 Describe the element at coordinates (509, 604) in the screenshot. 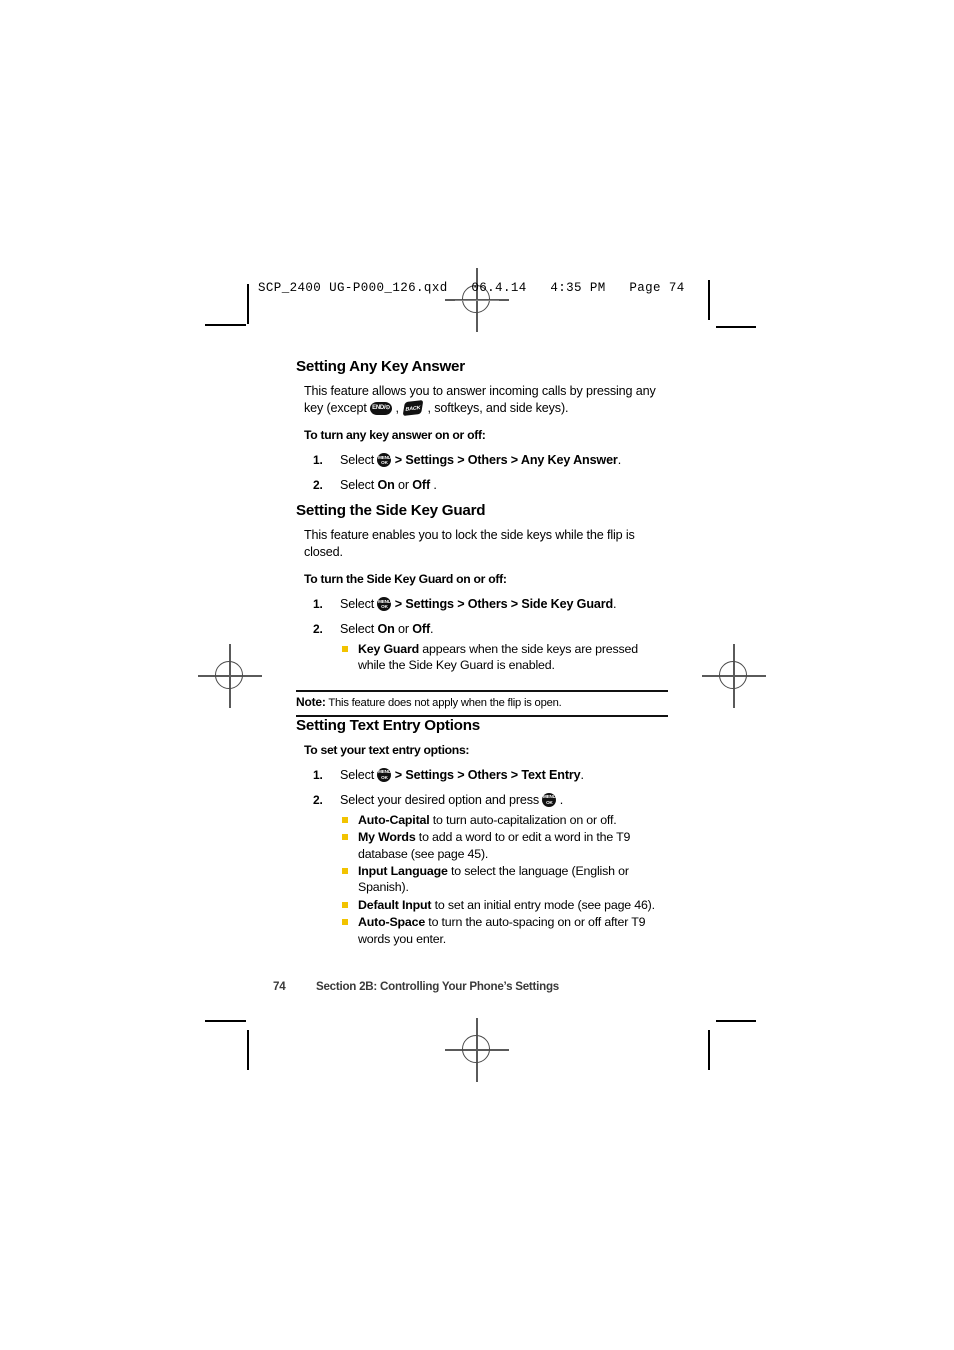

I see `step-path-text: Settings > Others > Side Key Guard` at that location.